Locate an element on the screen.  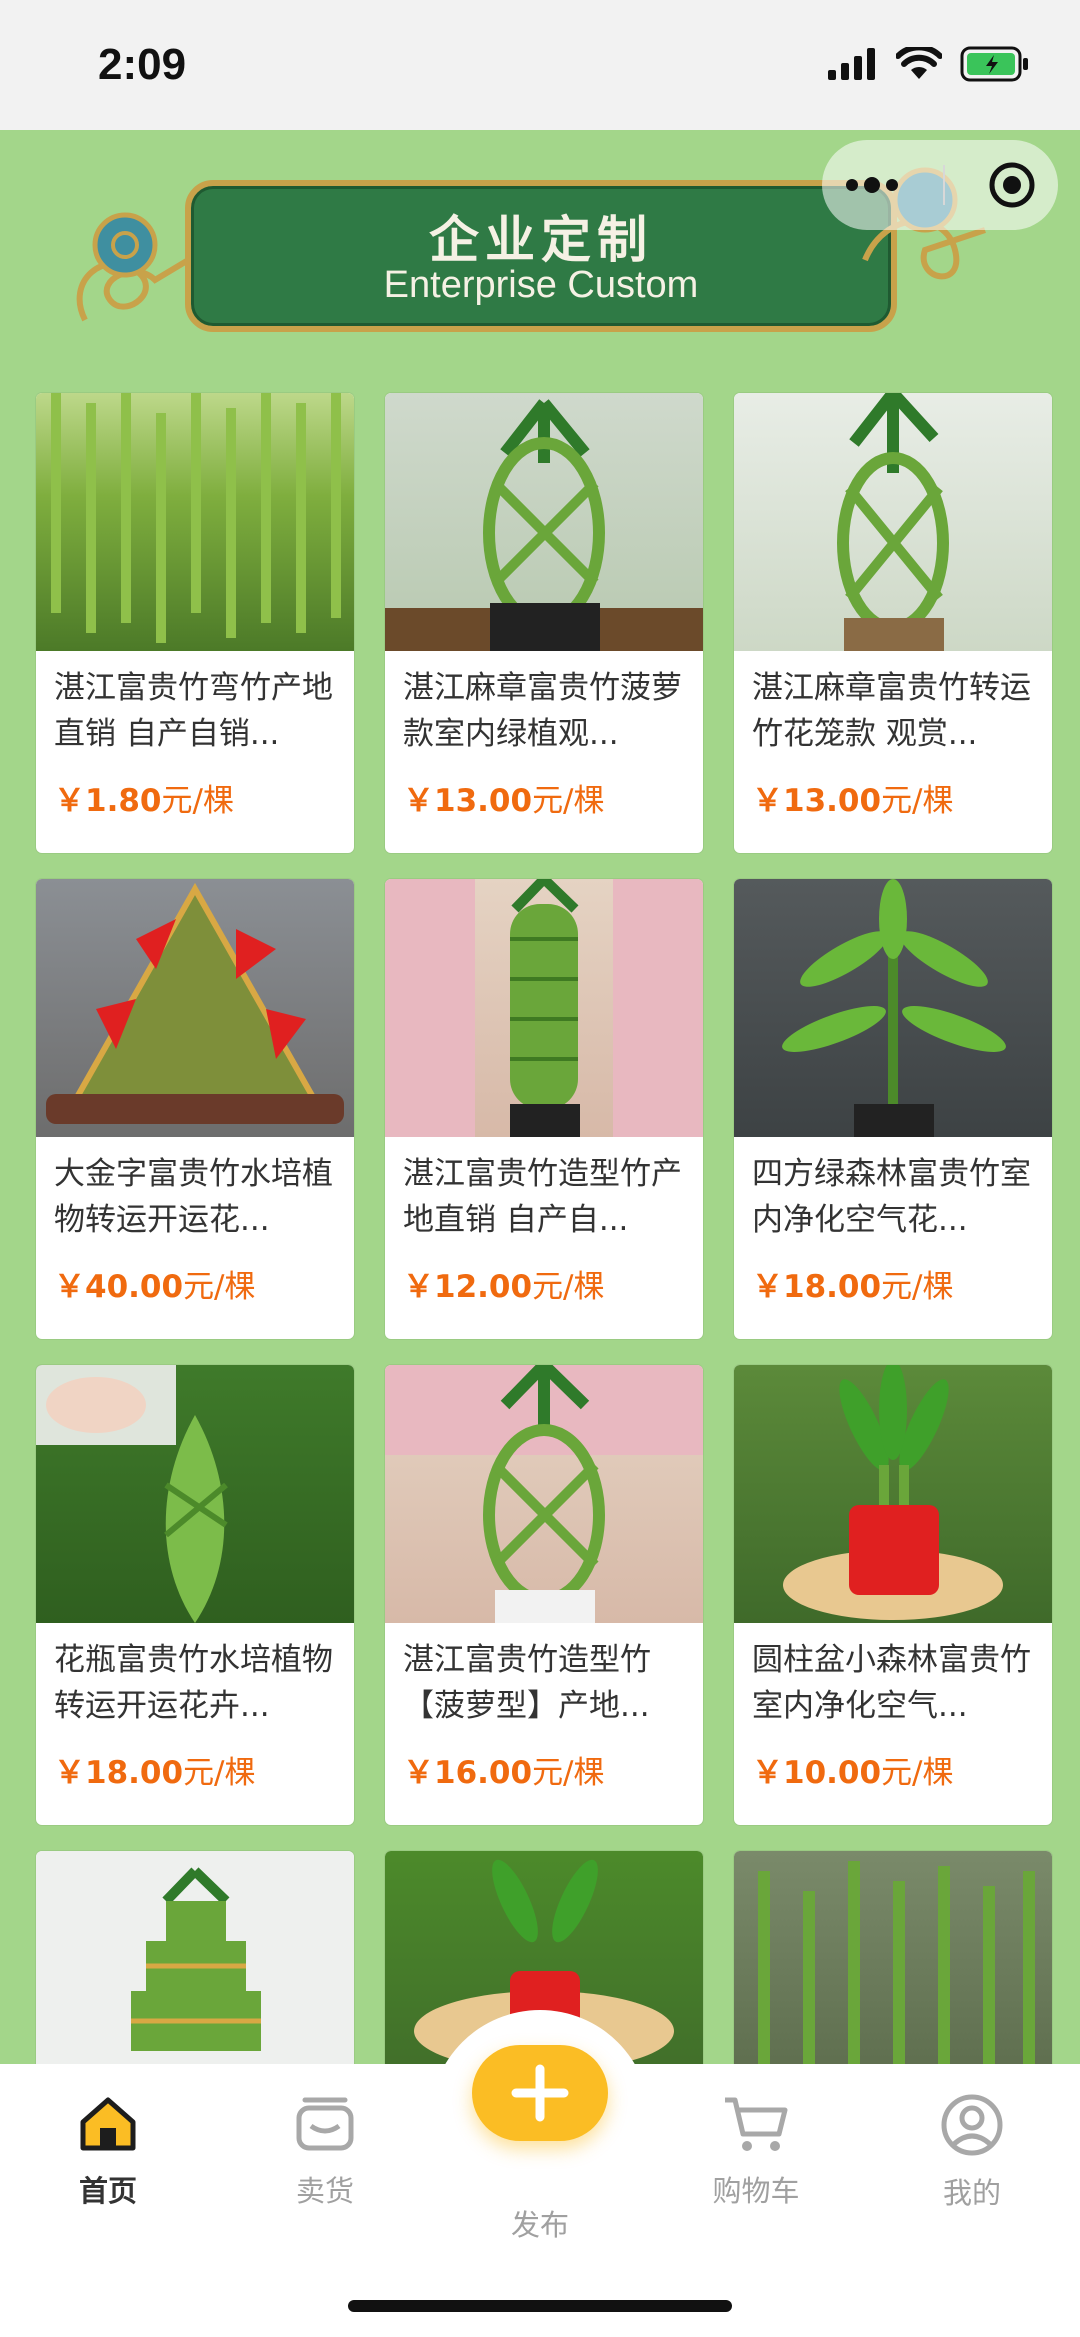
status-bar: 2:09 is located at coordinates (540, 65).